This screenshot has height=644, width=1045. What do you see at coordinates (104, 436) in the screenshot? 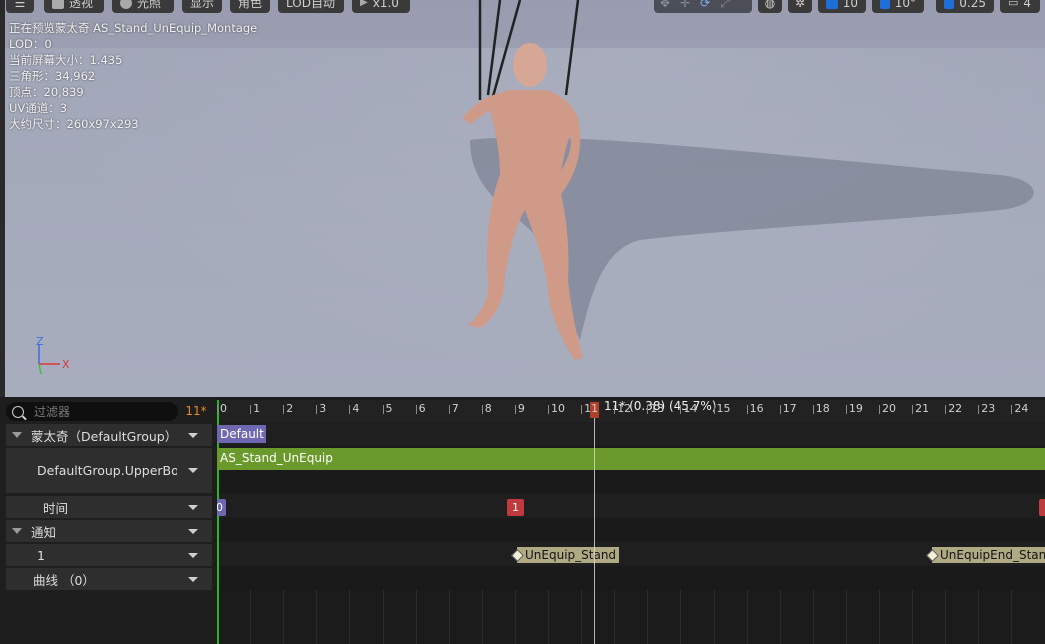
I see `track-montage-group-label: 蒙太奇（DefaultGroup）` at bounding box center [104, 436].